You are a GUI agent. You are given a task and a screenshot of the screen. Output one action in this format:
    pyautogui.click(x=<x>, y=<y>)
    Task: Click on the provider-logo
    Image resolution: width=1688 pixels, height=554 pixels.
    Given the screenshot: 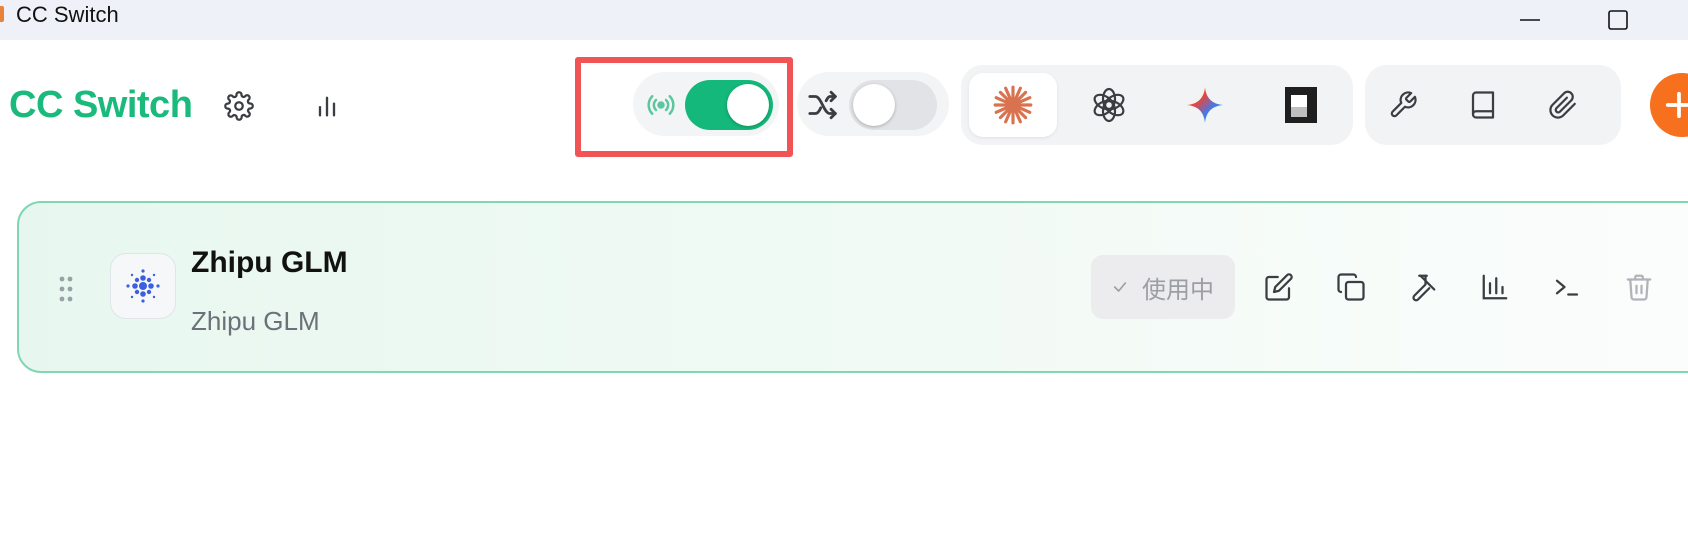 What is the action you would take?
    pyautogui.click(x=143, y=286)
    